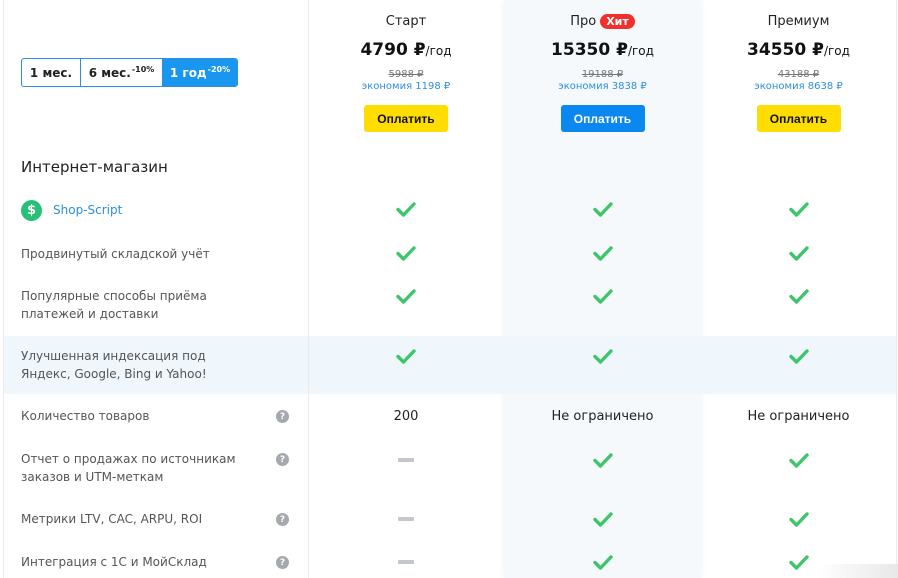  Describe the element at coordinates (583, 21) in the screenshot. I see `plan-name-text: Про` at that location.